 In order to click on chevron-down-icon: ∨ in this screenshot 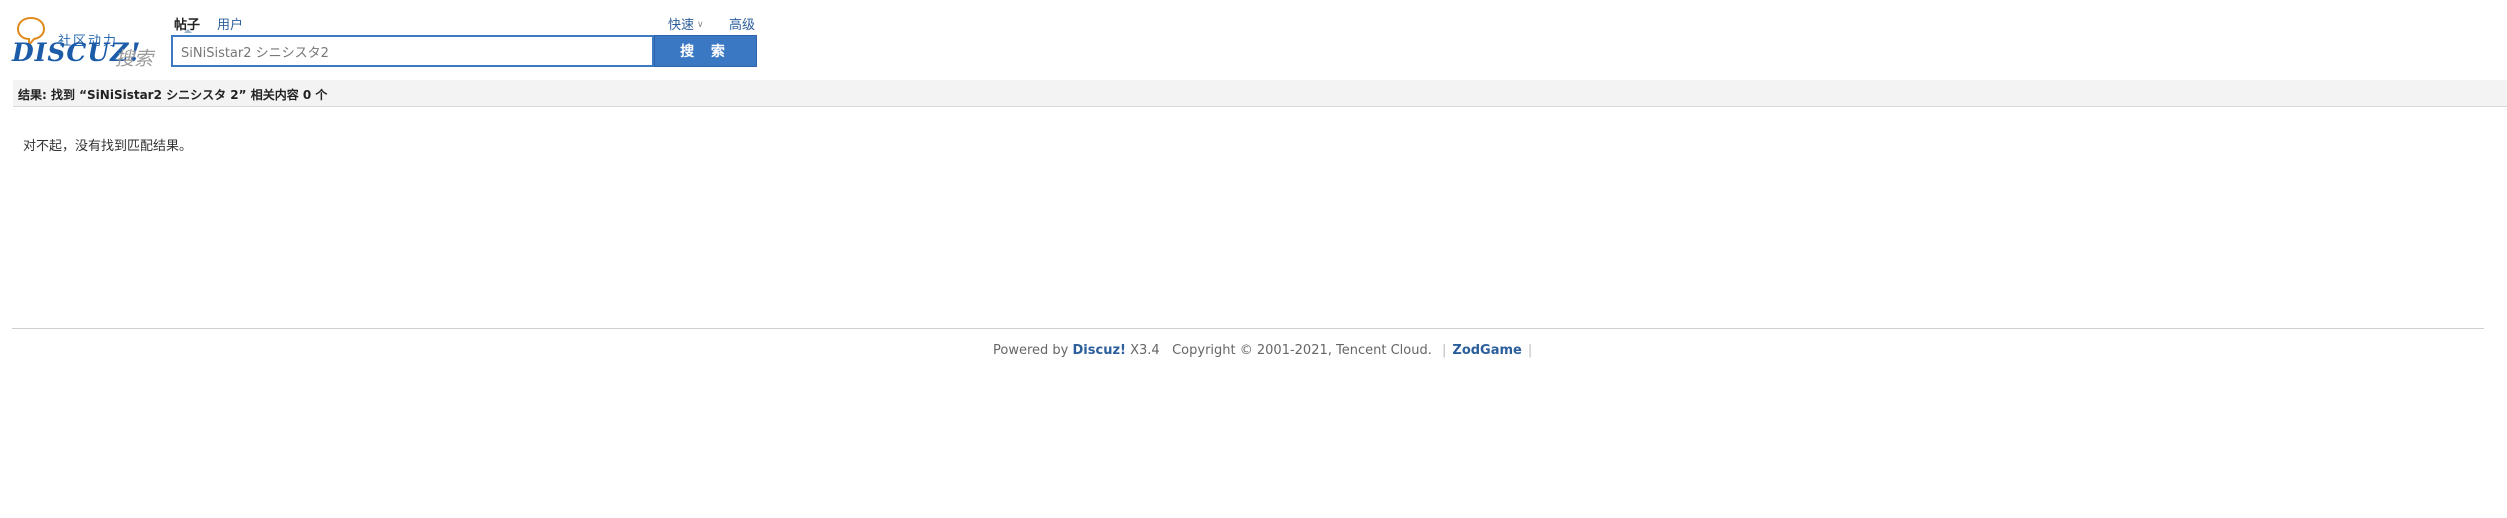, I will do `click(700, 25)`.